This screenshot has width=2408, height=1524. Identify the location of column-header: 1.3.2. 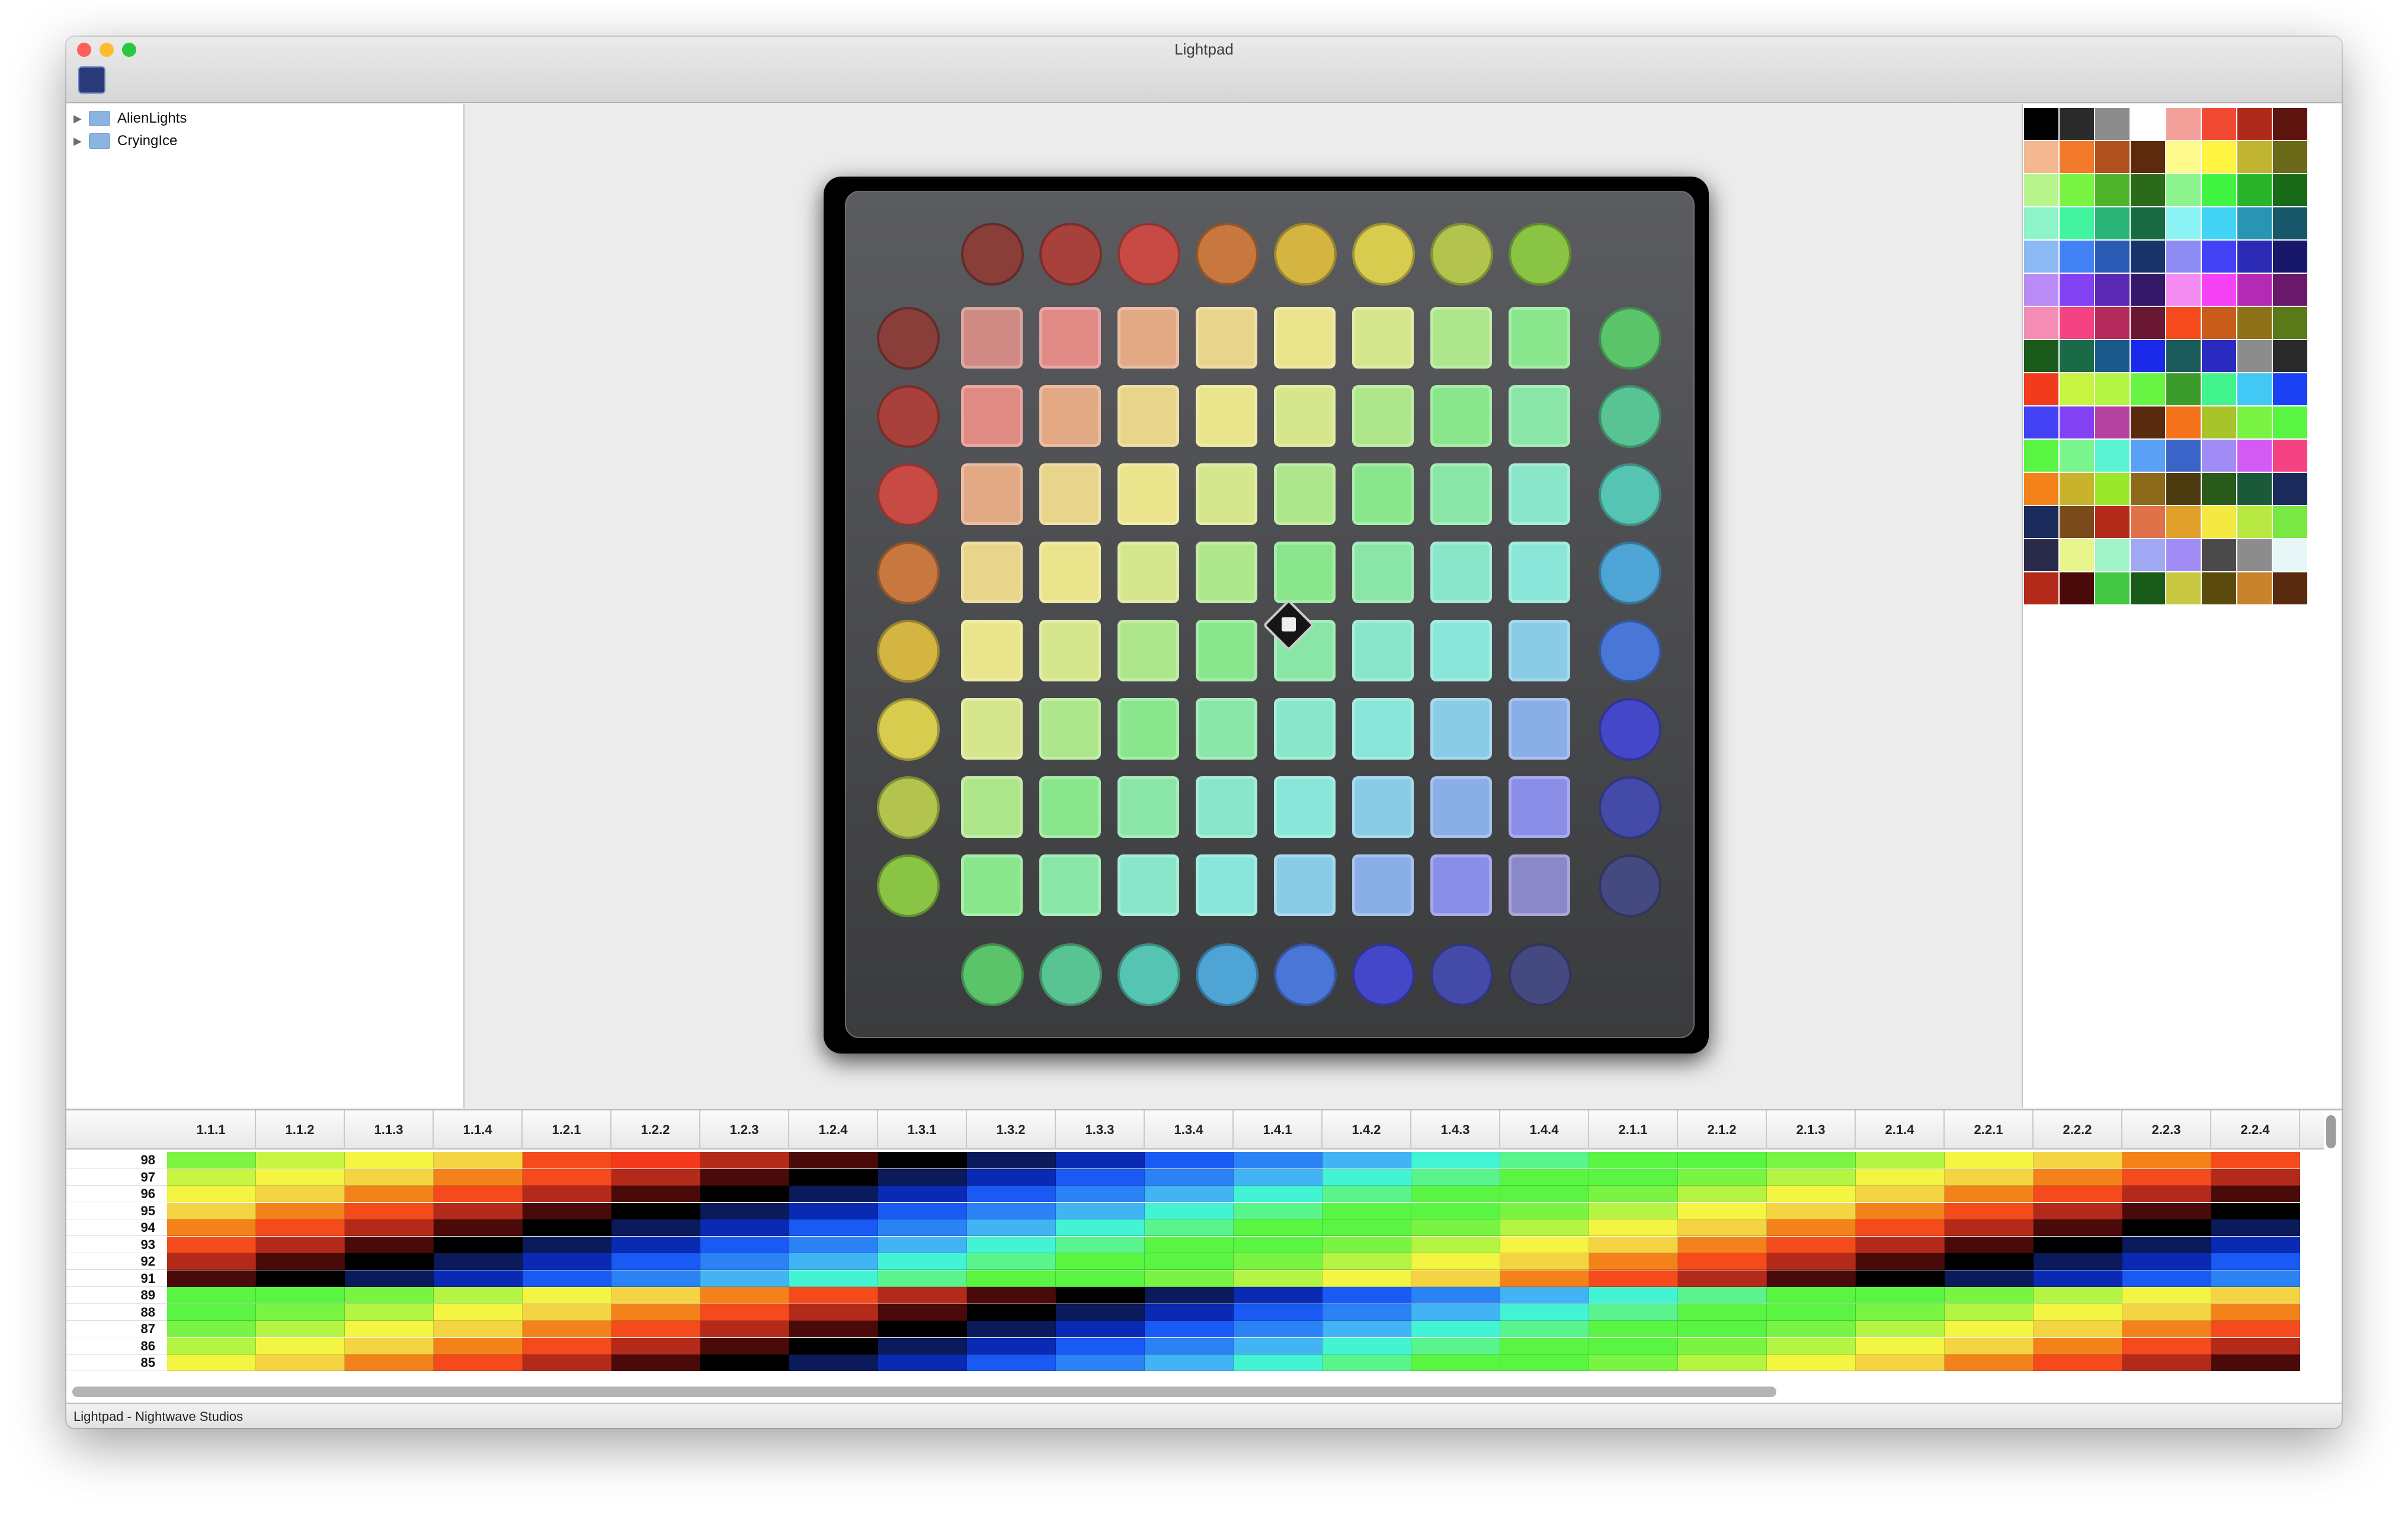
(1011, 1130).